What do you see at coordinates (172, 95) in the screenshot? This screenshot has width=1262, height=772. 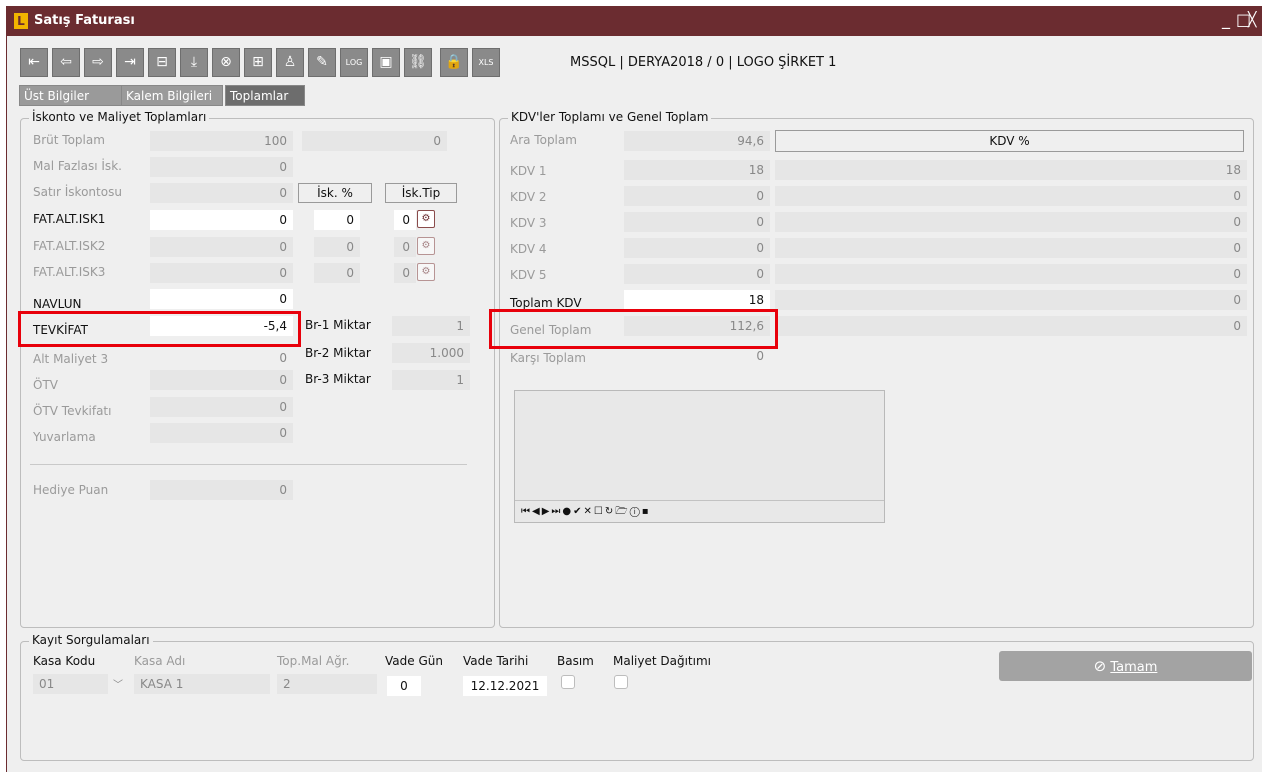 I see `tab-kalem-bilgileri: Kalem Bilgileri` at bounding box center [172, 95].